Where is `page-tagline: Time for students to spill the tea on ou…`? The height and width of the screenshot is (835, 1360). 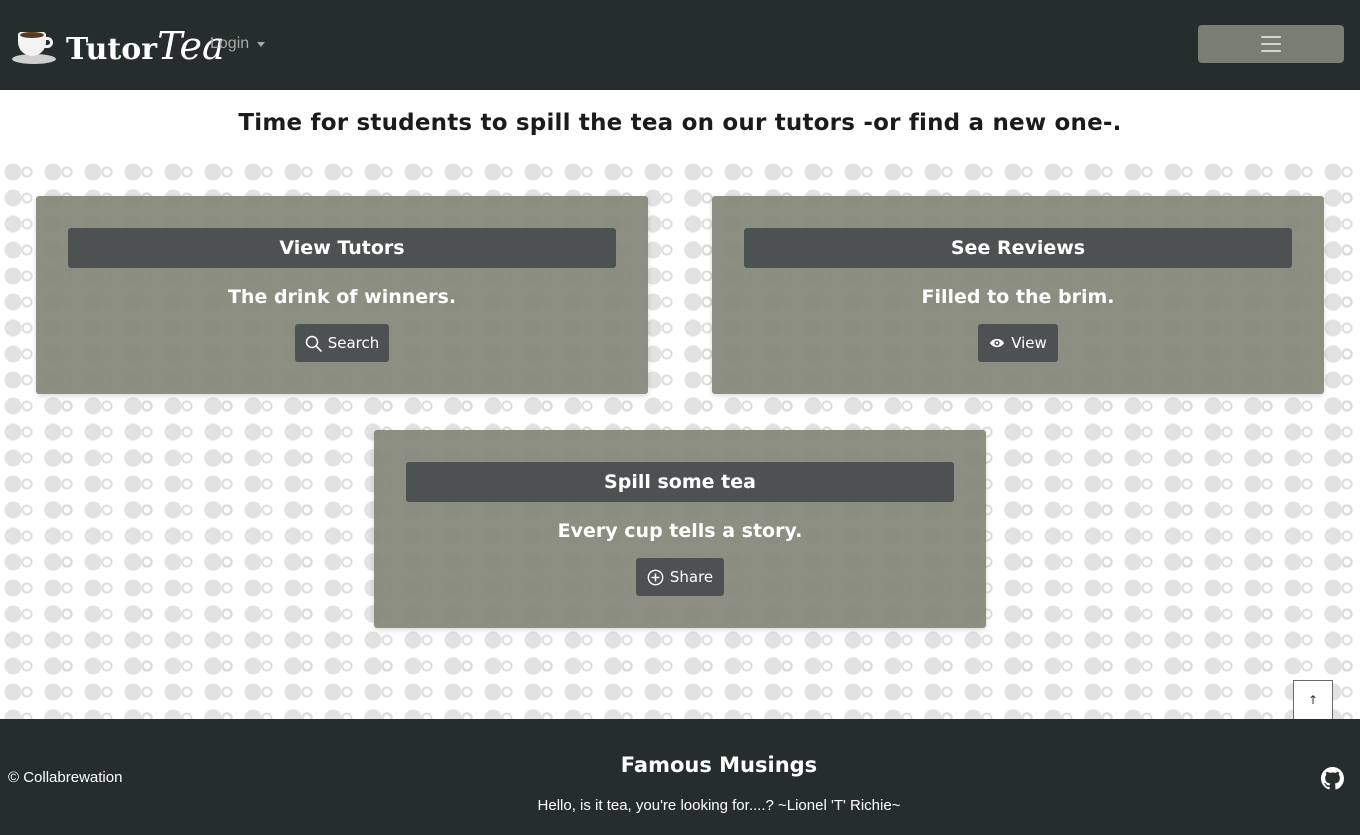 page-tagline: Time for students to spill the tea on ou… is located at coordinates (680, 123).